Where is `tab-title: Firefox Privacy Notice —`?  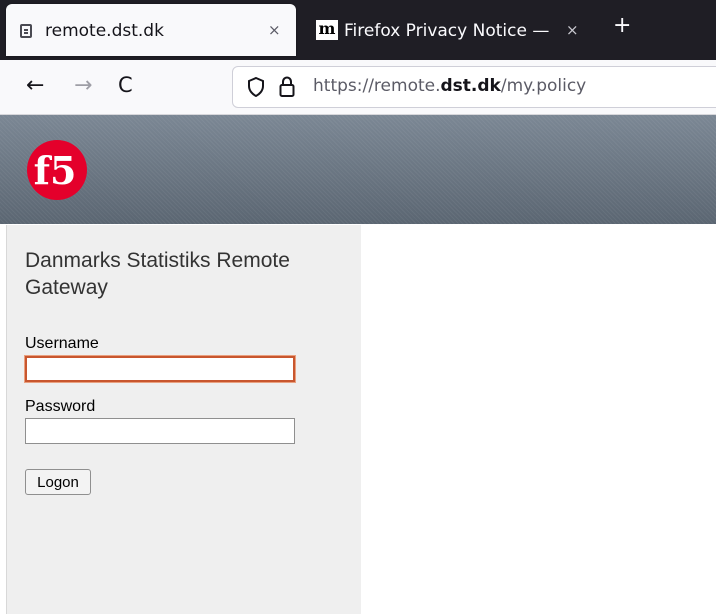 tab-title: Firefox Privacy Notice — is located at coordinates (447, 31).